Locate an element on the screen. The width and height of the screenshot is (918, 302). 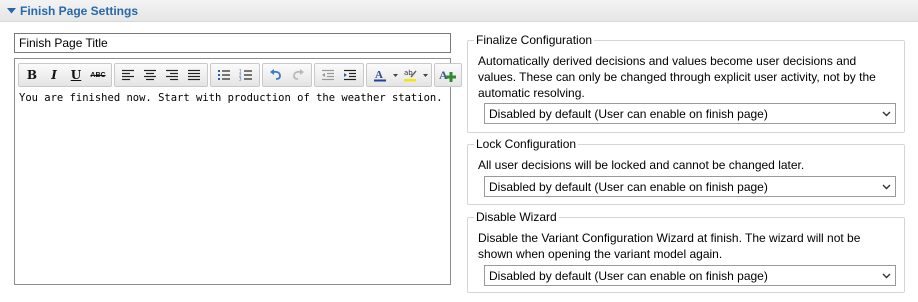
italic-button: I is located at coordinates (54, 75).